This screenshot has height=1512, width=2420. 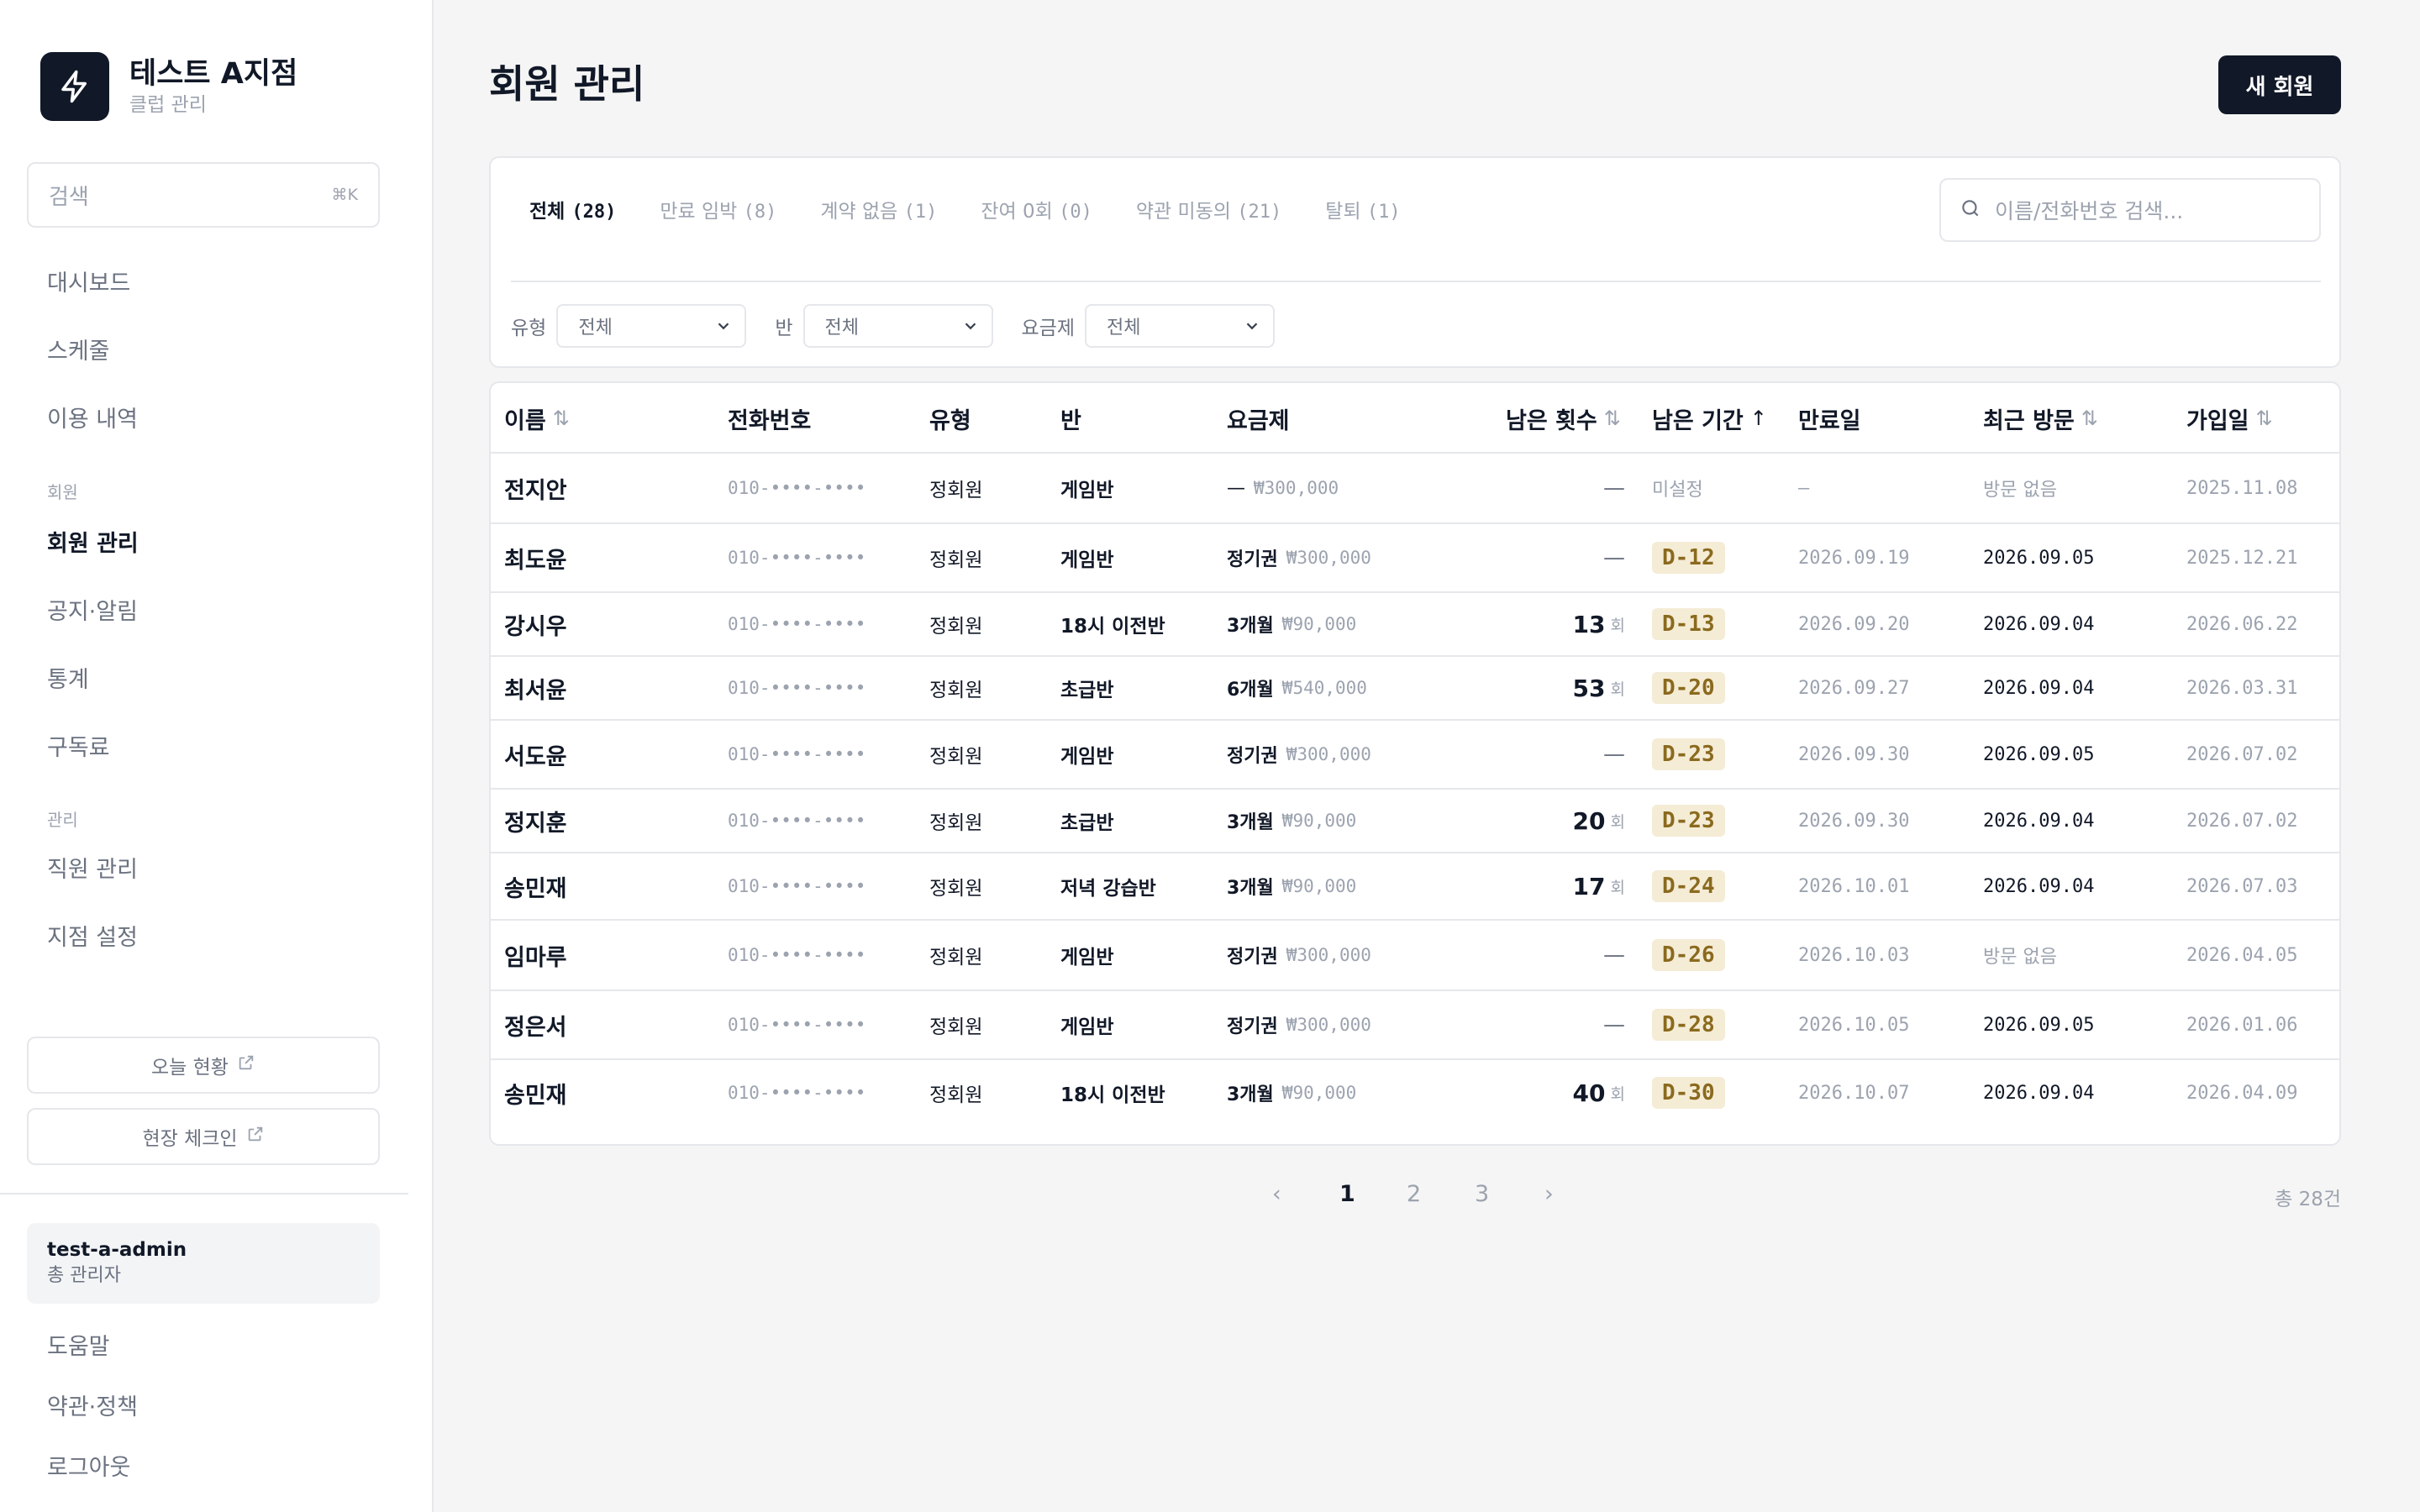 I want to click on next-page-button: ›, so click(x=1549, y=1194).